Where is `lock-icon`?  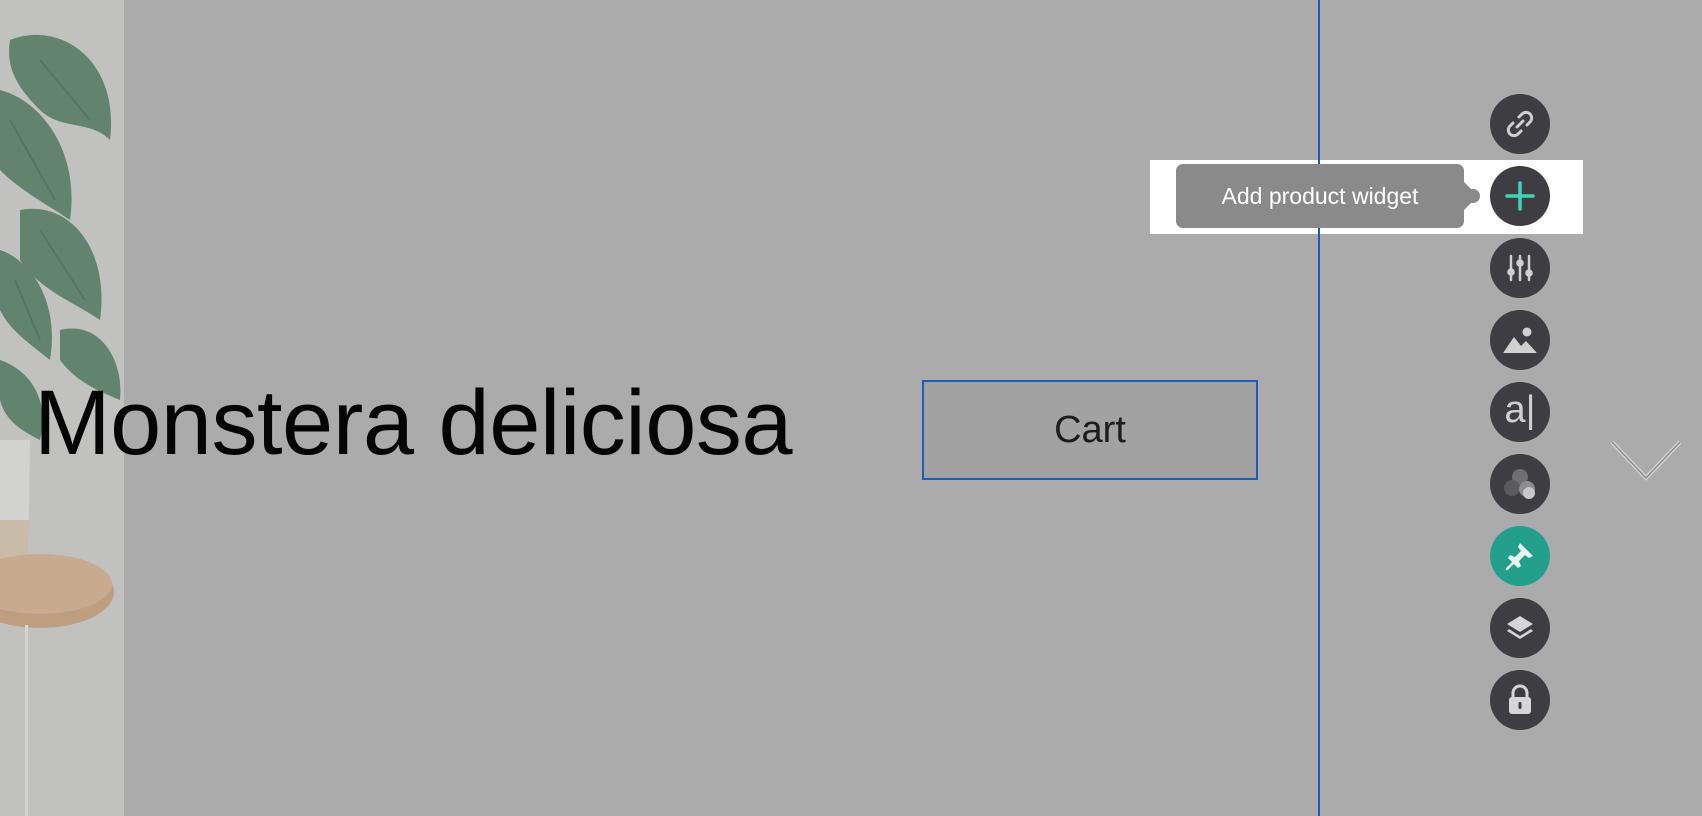
lock-icon is located at coordinates (1520, 699).